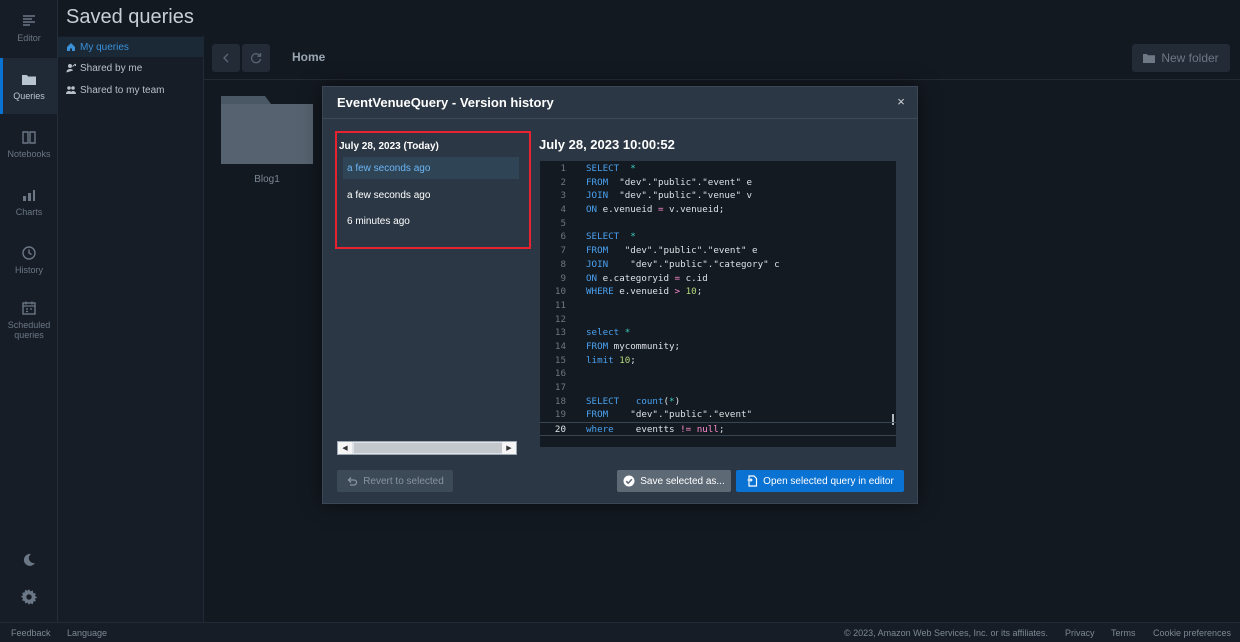 The image size is (1240, 642). I want to click on subnav-item-label: Shared to my team, so click(122, 90).